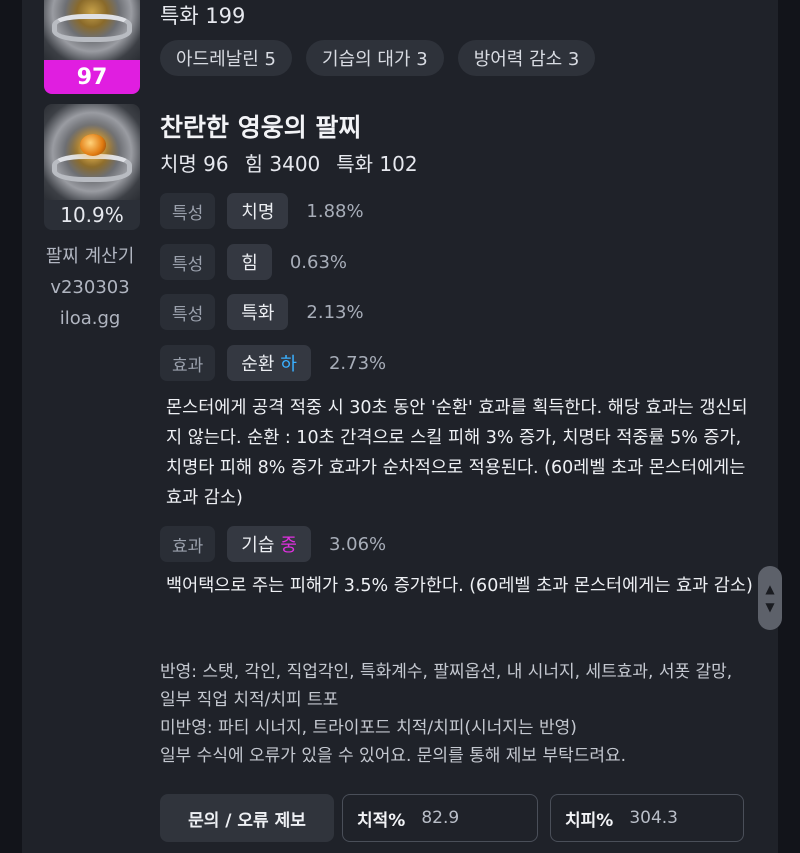  Describe the element at coordinates (92, 215) in the screenshot. I see `bracelet-score-badge: 10.9%` at that location.